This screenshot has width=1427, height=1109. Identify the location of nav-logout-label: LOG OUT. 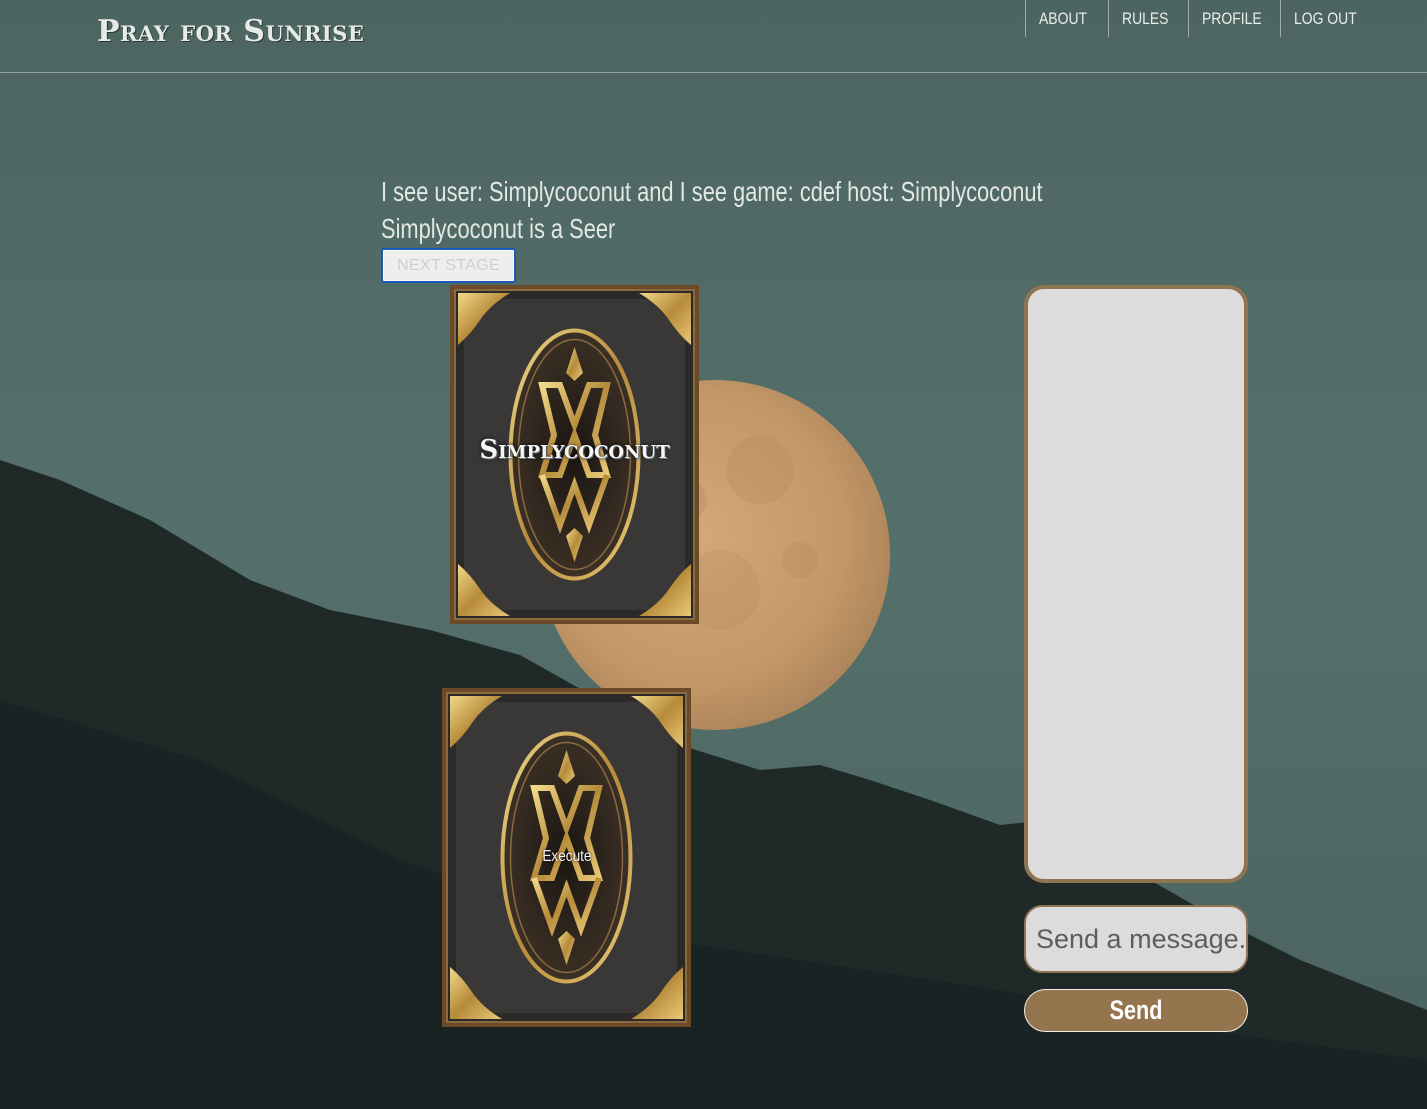
(1325, 18).